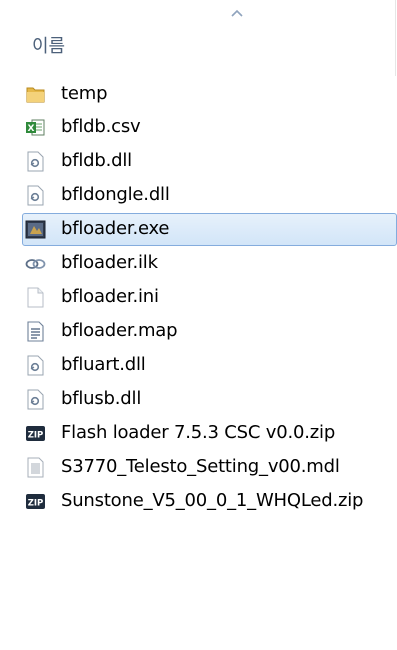 This screenshot has width=397, height=650. What do you see at coordinates (395, 38) in the screenshot?
I see `column-divider` at bounding box center [395, 38].